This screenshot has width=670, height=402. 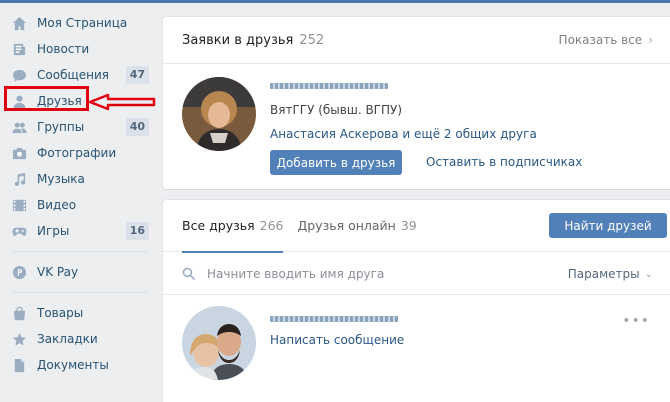 I want to click on friend-search-input, so click(x=357, y=273).